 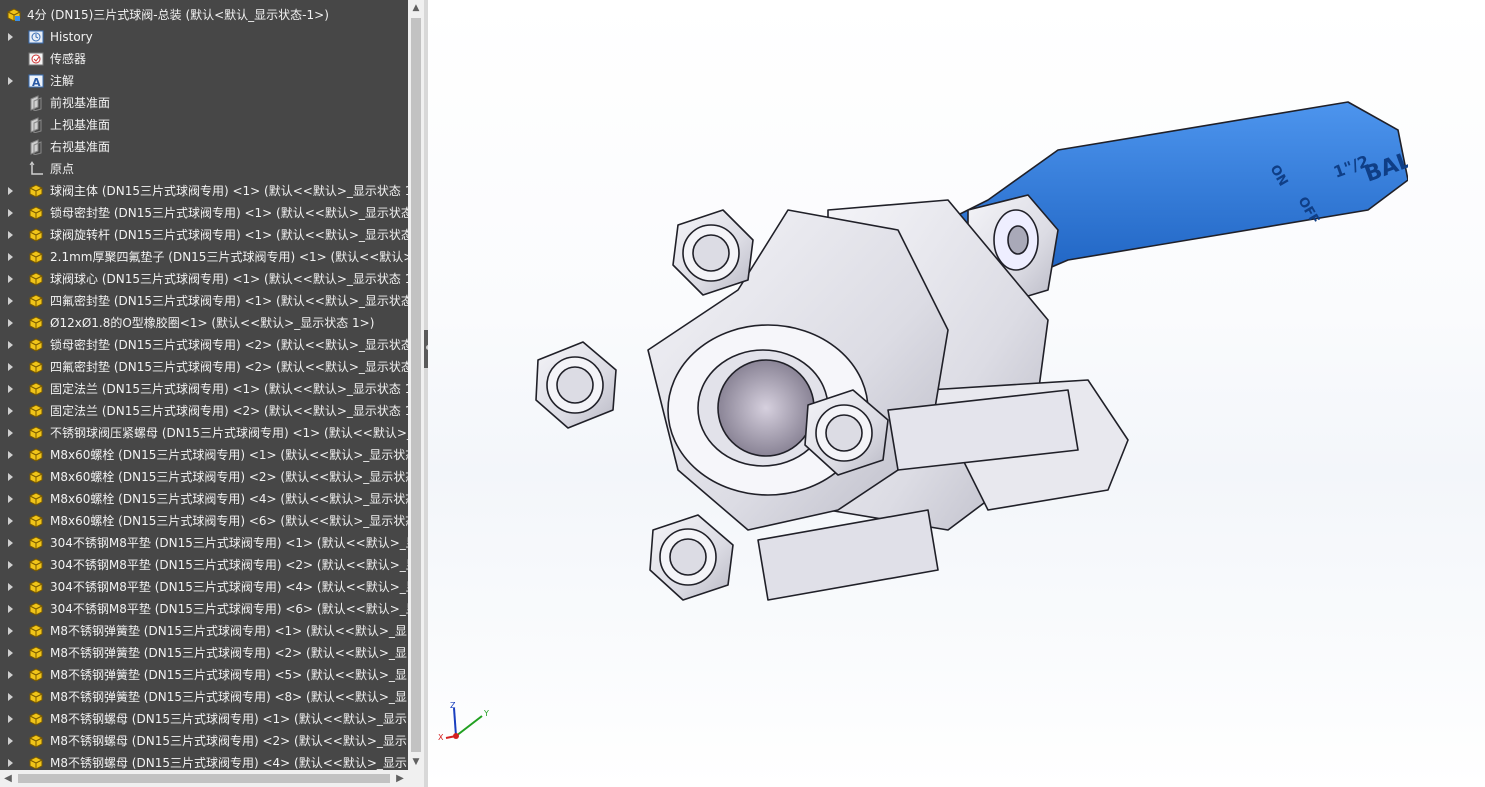 What do you see at coordinates (204, 411) in the screenshot?
I see `tree-item: 固定法兰 (DN15三片式球阀专用) <2> (默认<<默认>_显示状态 1` at bounding box center [204, 411].